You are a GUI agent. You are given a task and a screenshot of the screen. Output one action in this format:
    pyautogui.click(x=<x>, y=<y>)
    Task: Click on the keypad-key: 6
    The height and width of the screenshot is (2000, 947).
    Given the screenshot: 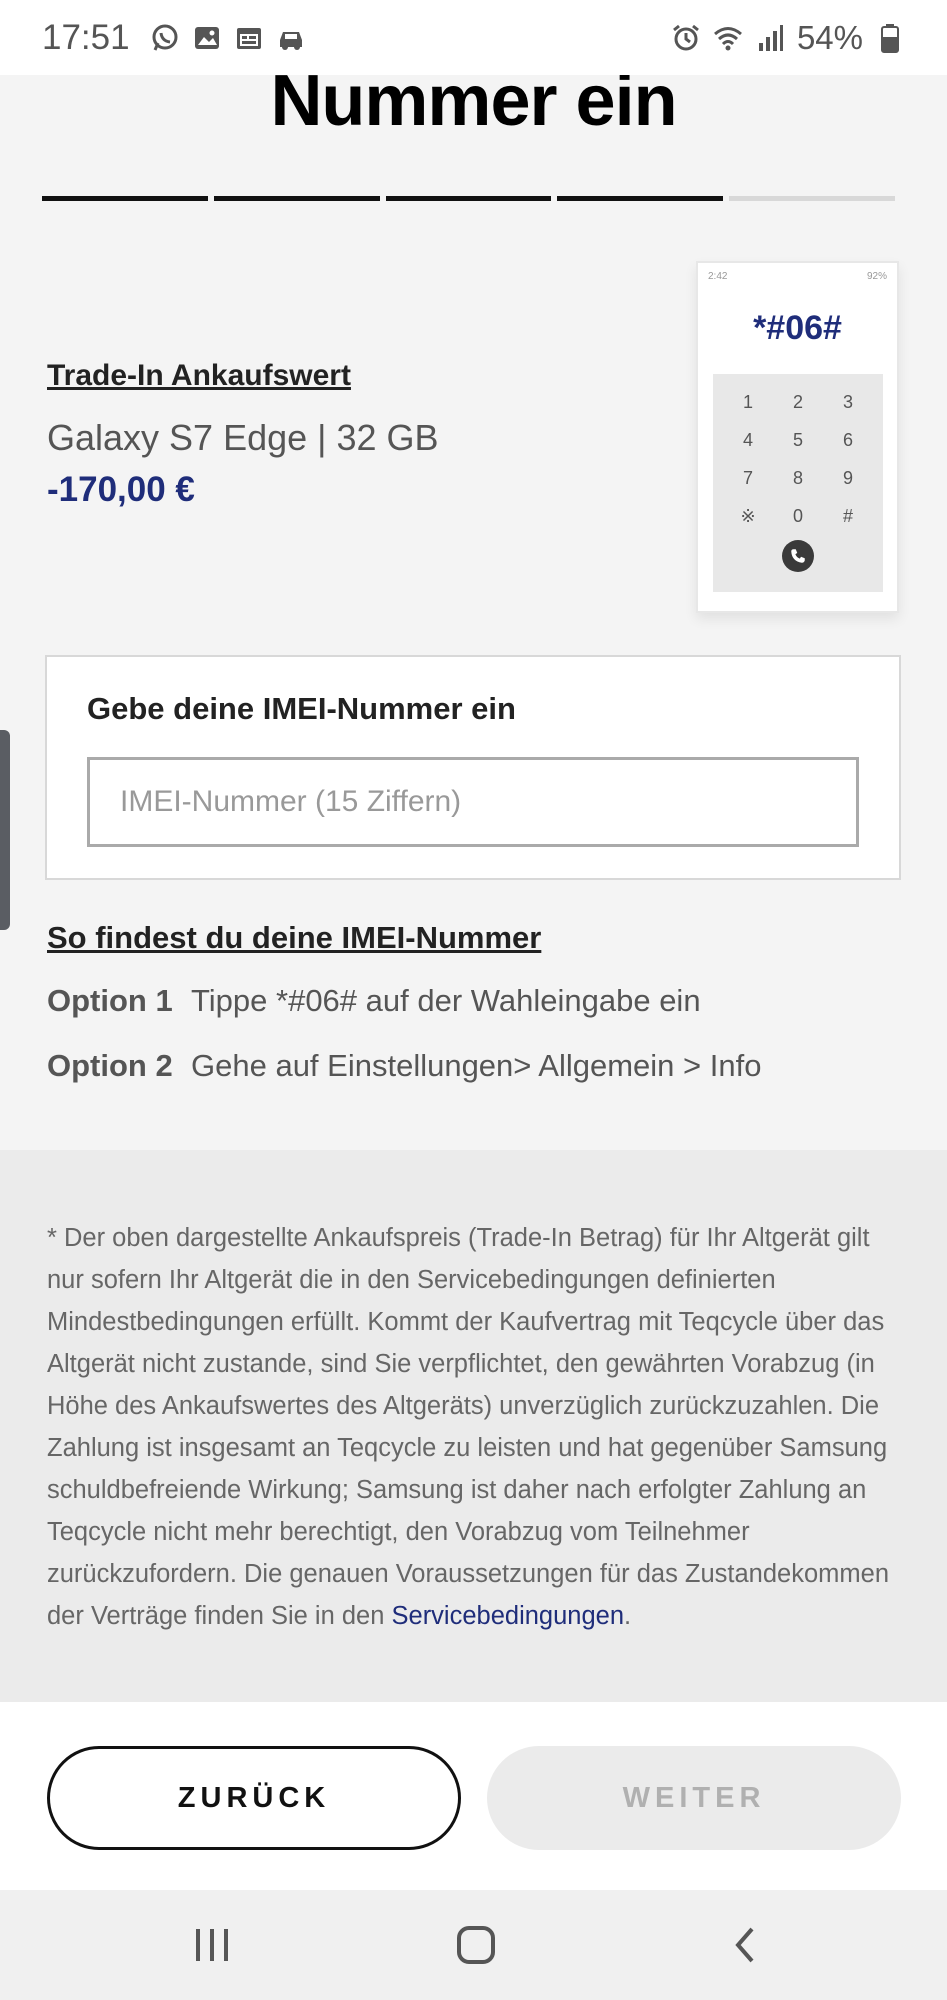 What is the action you would take?
    pyautogui.click(x=847, y=440)
    